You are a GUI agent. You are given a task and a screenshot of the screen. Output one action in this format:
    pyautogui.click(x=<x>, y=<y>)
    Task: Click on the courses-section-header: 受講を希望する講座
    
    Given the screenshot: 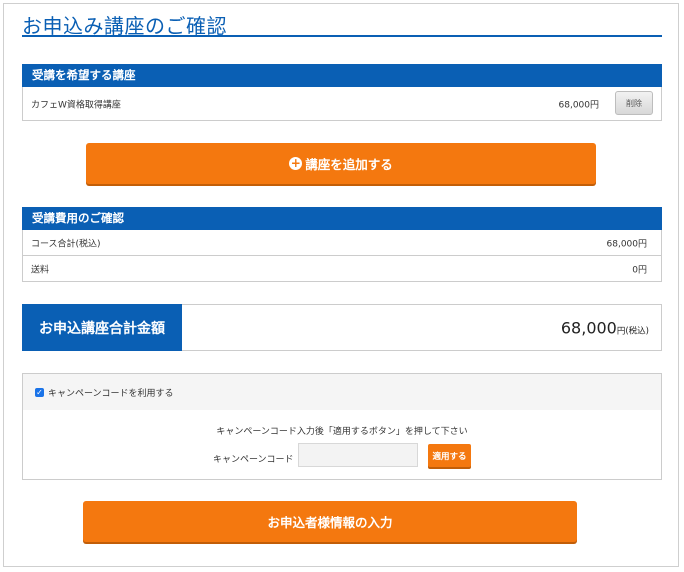 What is the action you would take?
    pyautogui.click(x=342, y=75)
    